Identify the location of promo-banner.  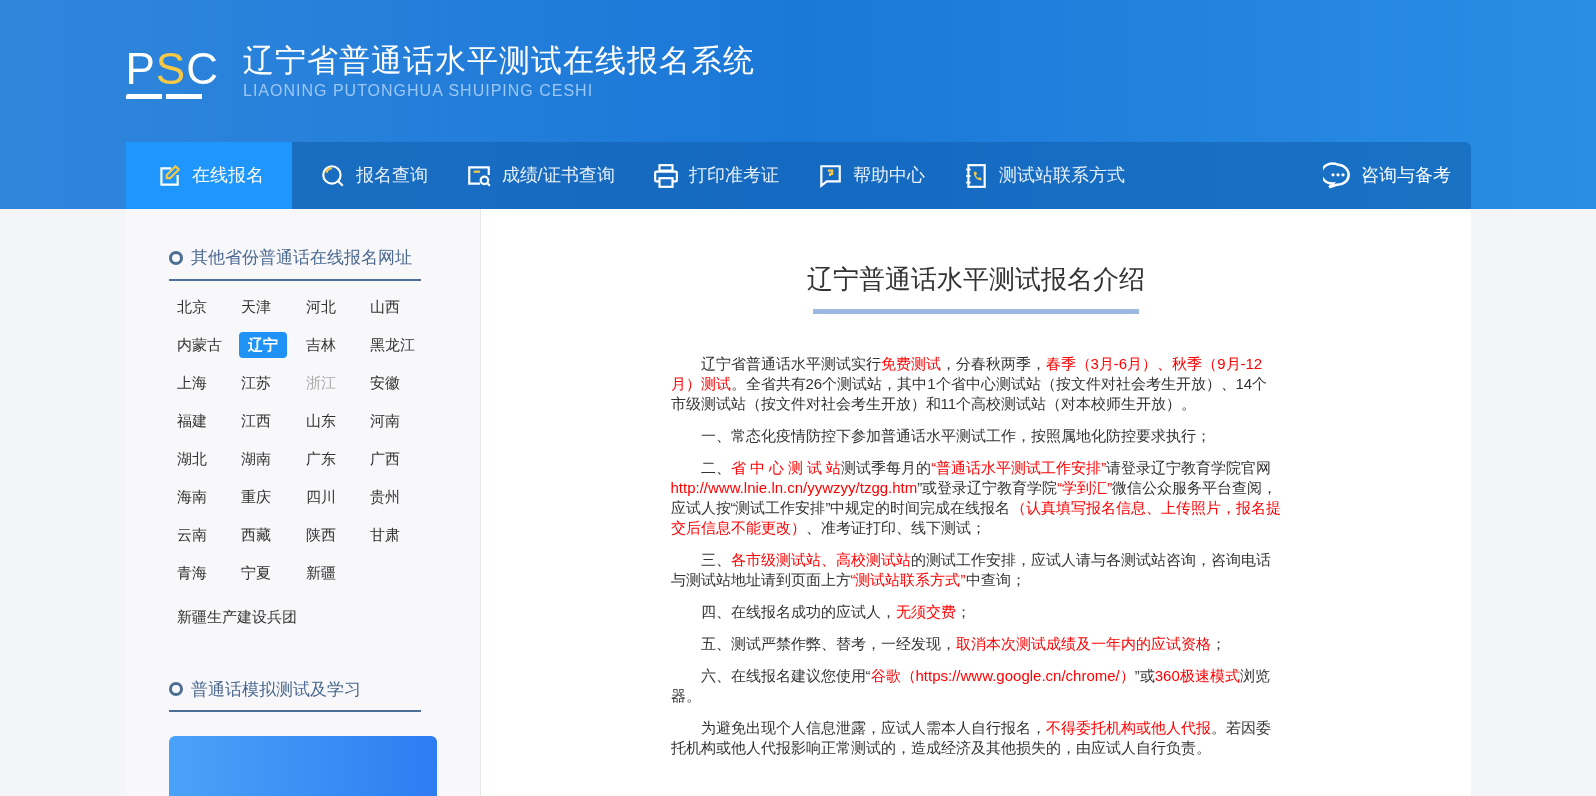
(302, 766).